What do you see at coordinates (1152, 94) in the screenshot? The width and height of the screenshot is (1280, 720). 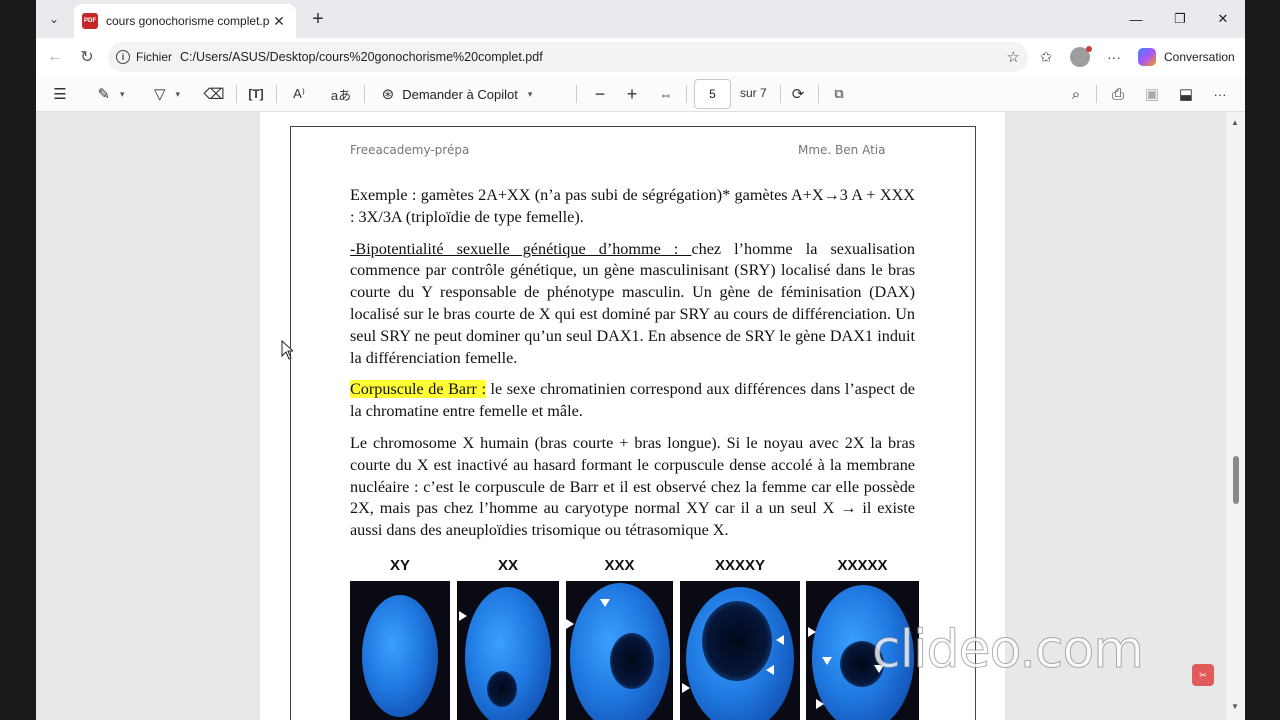 I see `save-icon: ▣` at bounding box center [1152, 94].